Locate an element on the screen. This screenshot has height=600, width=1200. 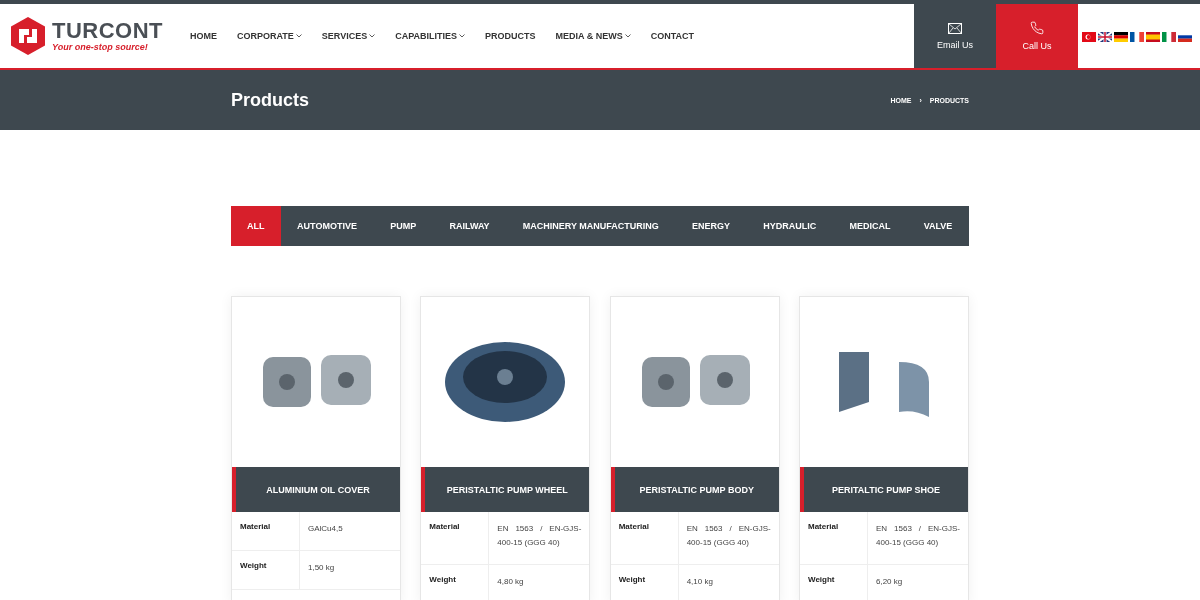
envelope-icon is located at coordinates (955, 28).